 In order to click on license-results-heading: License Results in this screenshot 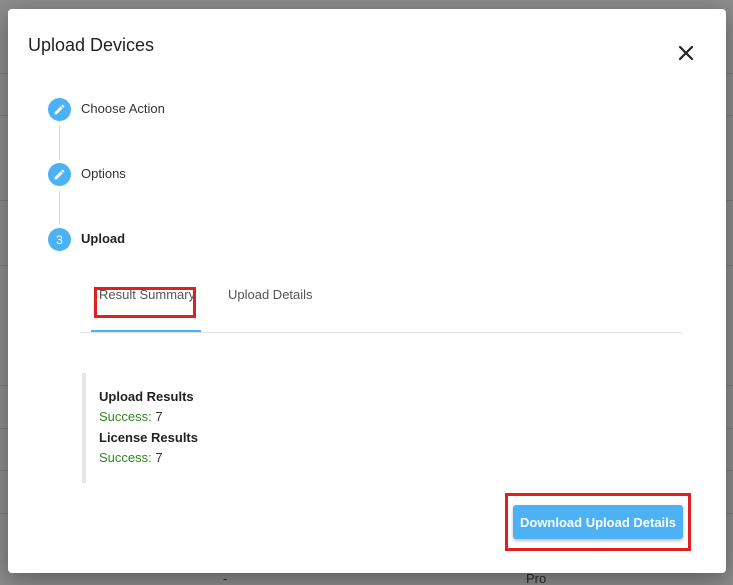, I will do `click(148, 437)`.